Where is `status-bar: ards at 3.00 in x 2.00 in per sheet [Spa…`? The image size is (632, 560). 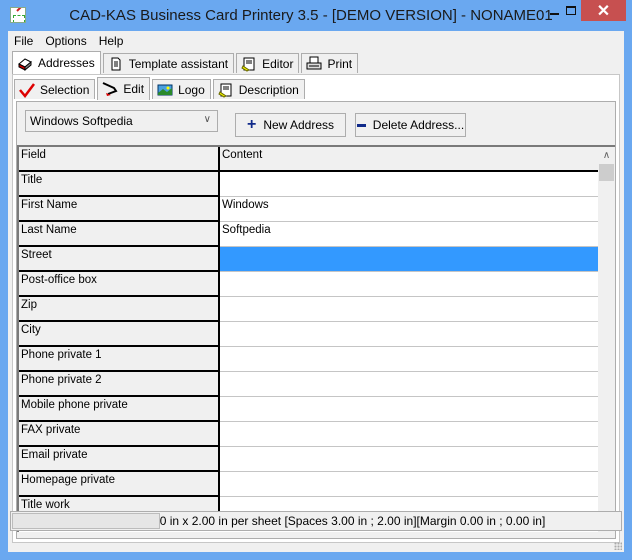 status-bar: ards at 3.00 in x 2.00 in per sheet [Spa… is located at coordinates (316, 521).